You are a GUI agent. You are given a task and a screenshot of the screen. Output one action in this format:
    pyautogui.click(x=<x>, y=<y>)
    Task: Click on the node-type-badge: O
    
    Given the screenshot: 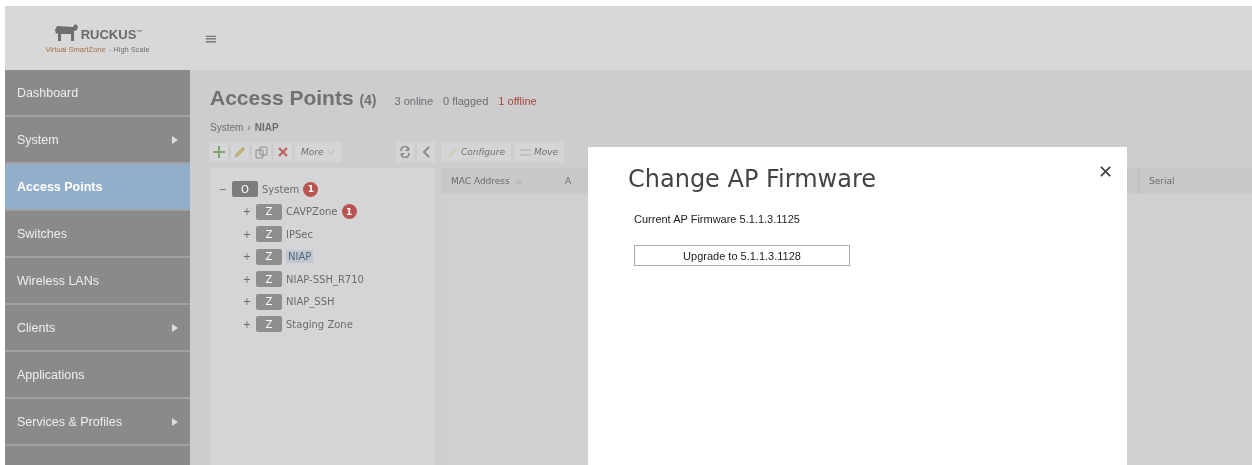 What is the action you would take?
    pyautogui.click(x=245, y=189)
    